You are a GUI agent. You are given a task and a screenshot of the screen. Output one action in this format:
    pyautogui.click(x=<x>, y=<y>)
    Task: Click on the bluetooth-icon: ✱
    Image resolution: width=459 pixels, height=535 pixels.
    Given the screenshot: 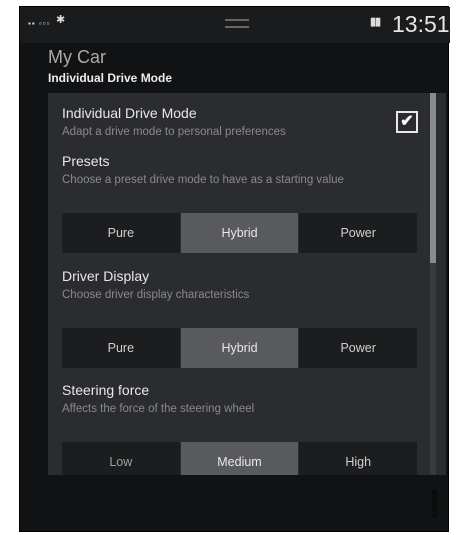 What is the action you would take?
    pyautogui.click(x=61, y=20)
    